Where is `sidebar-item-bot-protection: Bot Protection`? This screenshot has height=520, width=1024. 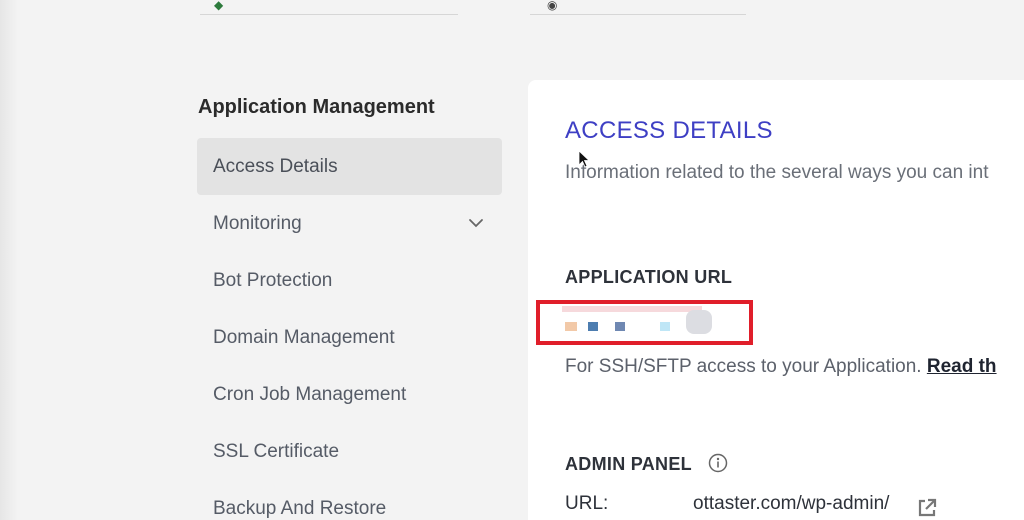 sidebar-item-bot-protection: Bot Protection is located at coordinates (349, 280).